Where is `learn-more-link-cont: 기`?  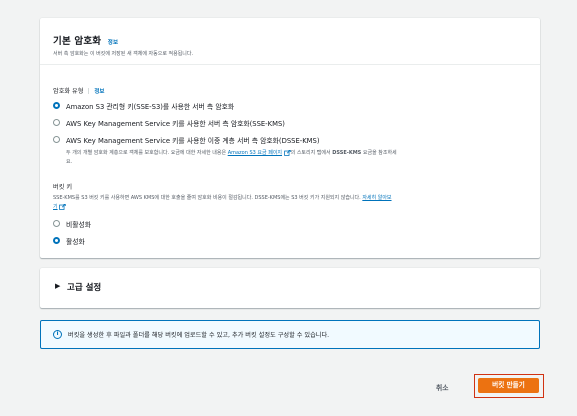 learn-more-link-cont: 기 is located at coordinates (55, 207).